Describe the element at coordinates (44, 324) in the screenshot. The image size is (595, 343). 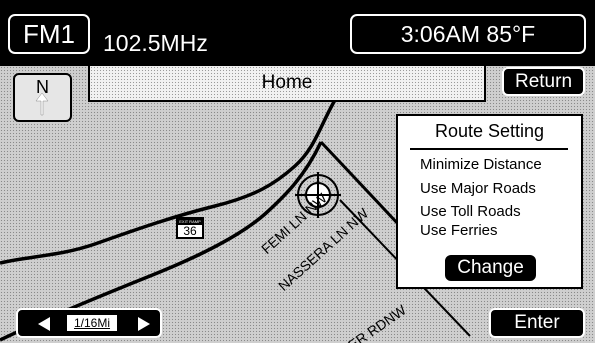
I see `arrow-left-icon` at that location.